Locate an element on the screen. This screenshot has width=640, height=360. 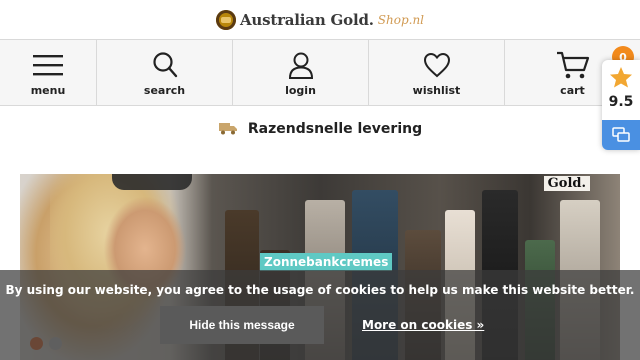
nav-login-label: login is located at coordinates (300, 90).